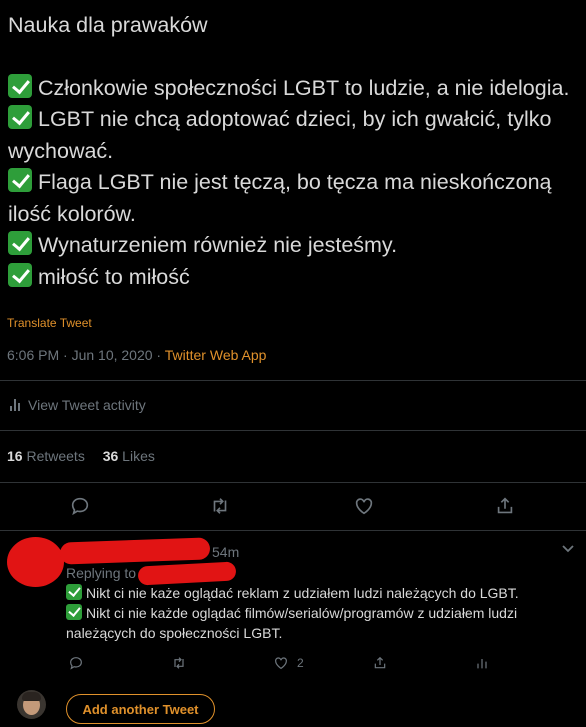  Describe the element at coordinates (86, 355) in the screenshot. I see `tweet-timestamp: 6:06 PM · Jun 10, 2020 ·` at that location.